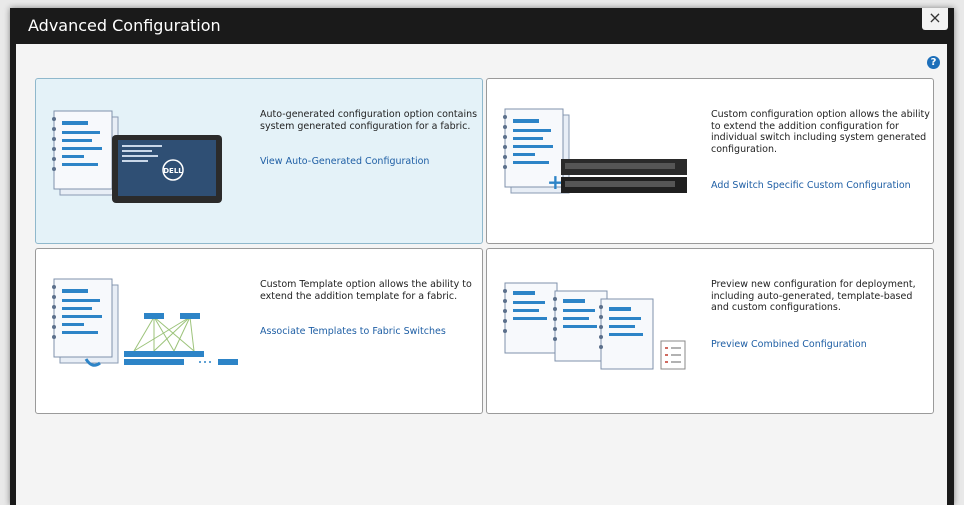 Image resolution: width=964 pixels, height=505 pixels. I want to click on help-icon: ?, so click(933, 62).